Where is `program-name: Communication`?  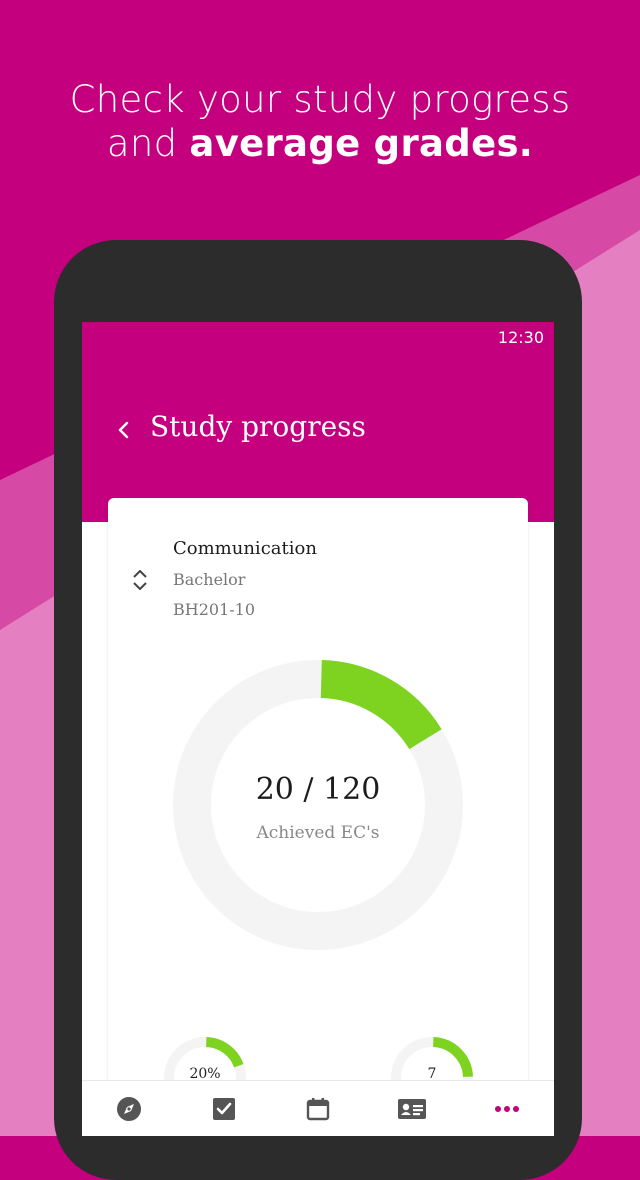
program-name: Communication is located at coordinates (245, 548).